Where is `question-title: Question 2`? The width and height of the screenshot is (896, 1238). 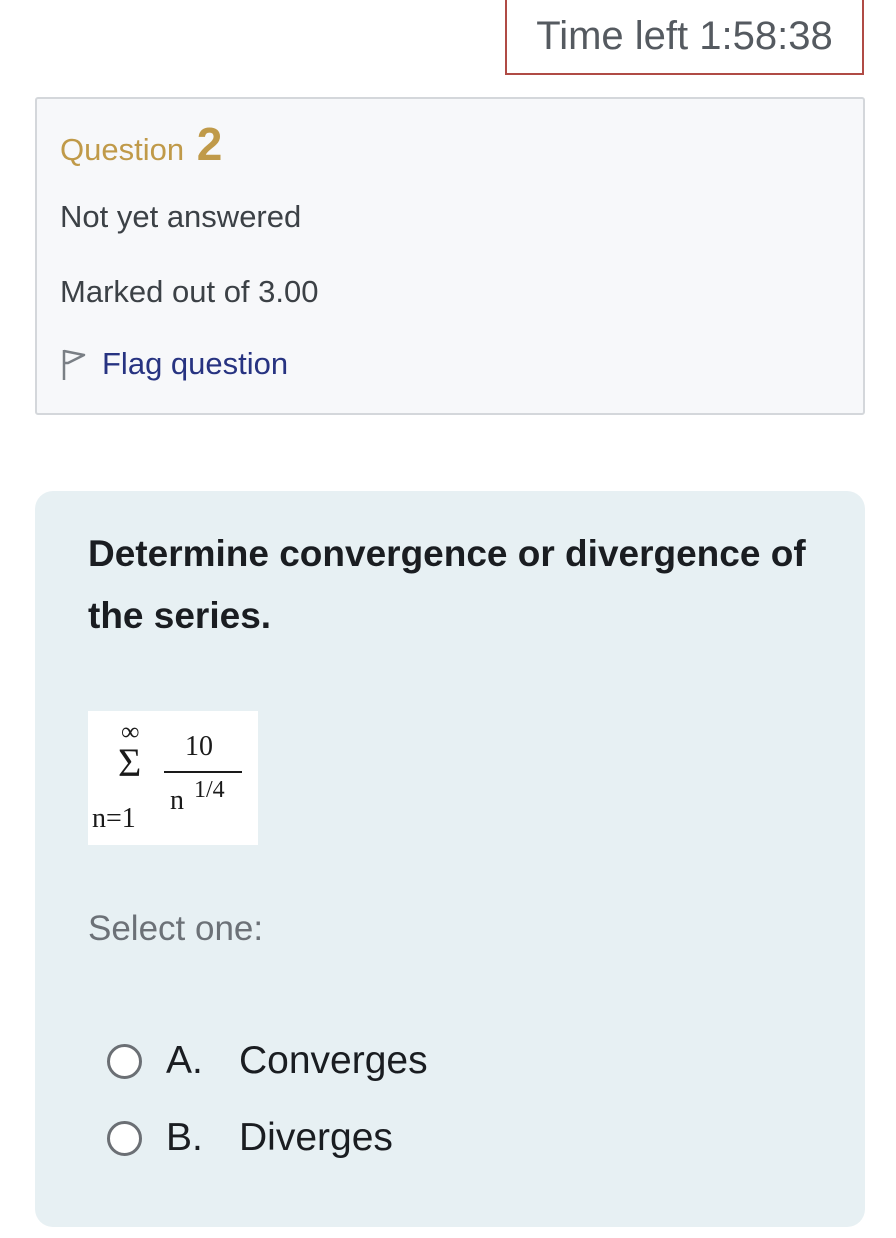
question-title: Question 2 is located at coordinates (141, 144).